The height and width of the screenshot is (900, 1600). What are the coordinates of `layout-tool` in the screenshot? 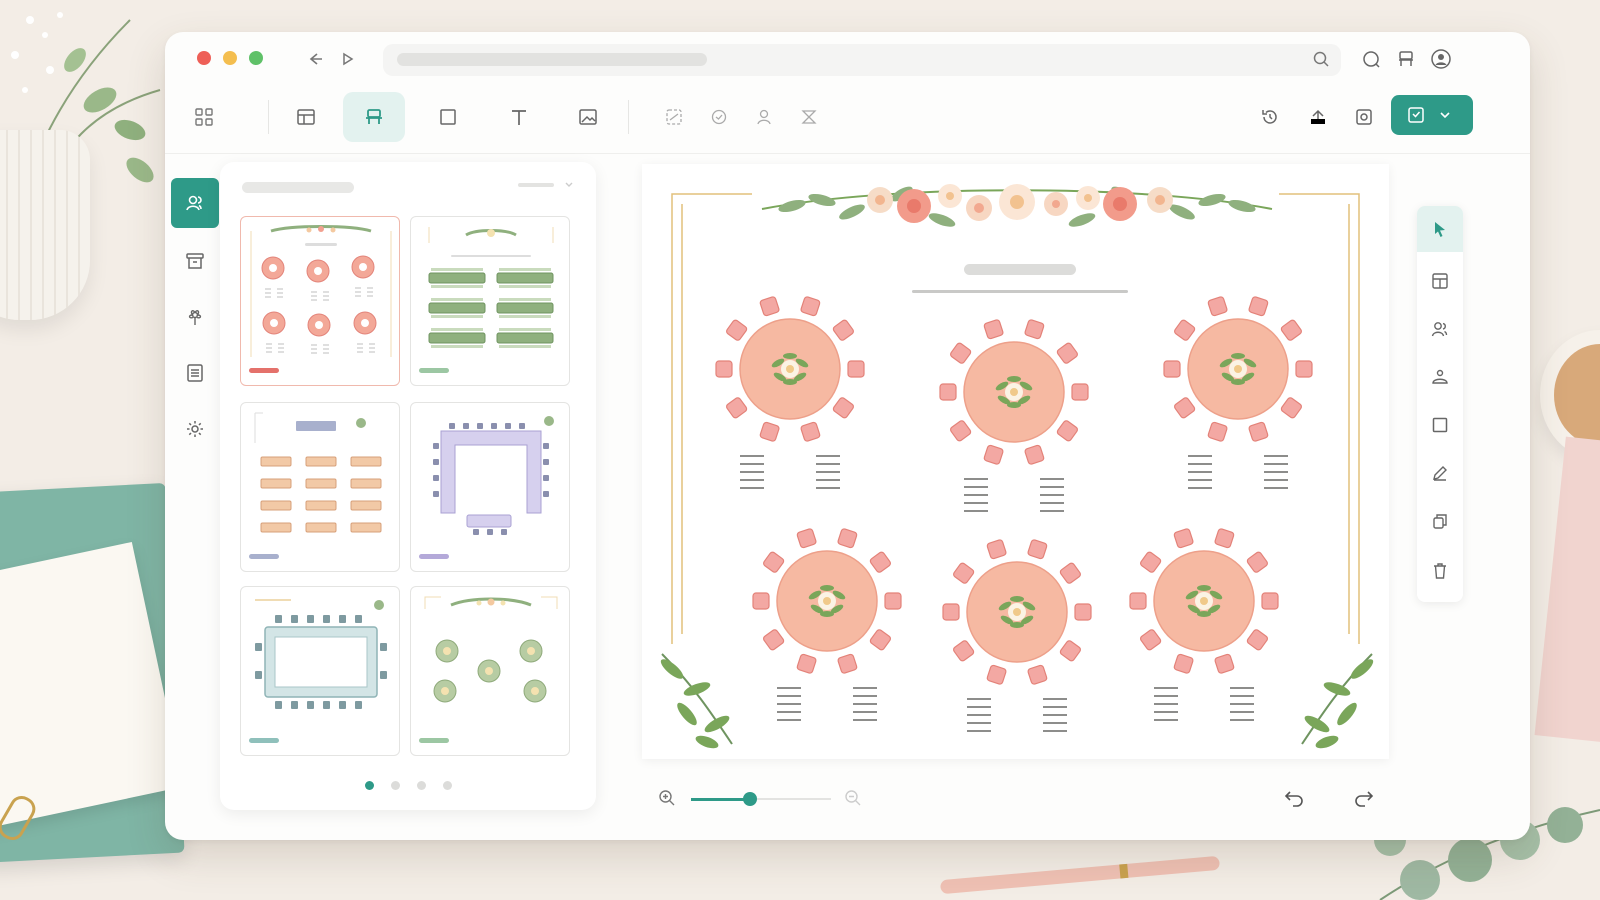 It's located at (1440, 281).